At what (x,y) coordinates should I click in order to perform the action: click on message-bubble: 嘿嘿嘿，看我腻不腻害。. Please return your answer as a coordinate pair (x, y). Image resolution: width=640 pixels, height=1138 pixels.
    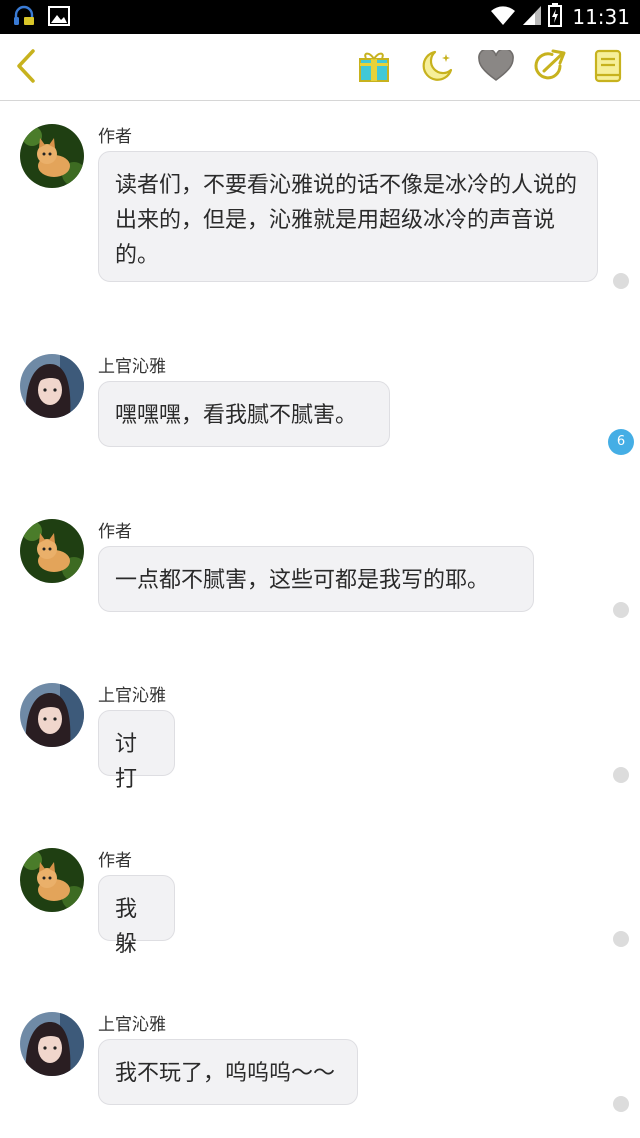
    Looking at the image, I should click on (244, 414).